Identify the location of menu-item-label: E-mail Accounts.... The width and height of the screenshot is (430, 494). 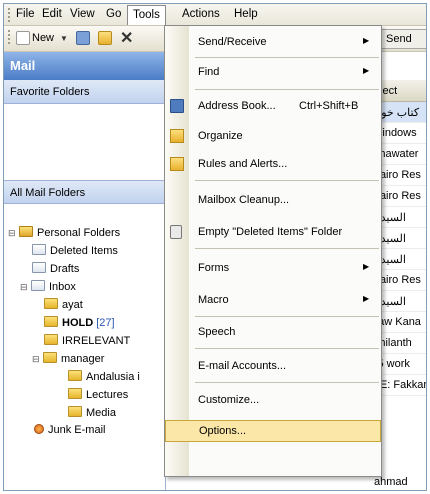
(242, 366).